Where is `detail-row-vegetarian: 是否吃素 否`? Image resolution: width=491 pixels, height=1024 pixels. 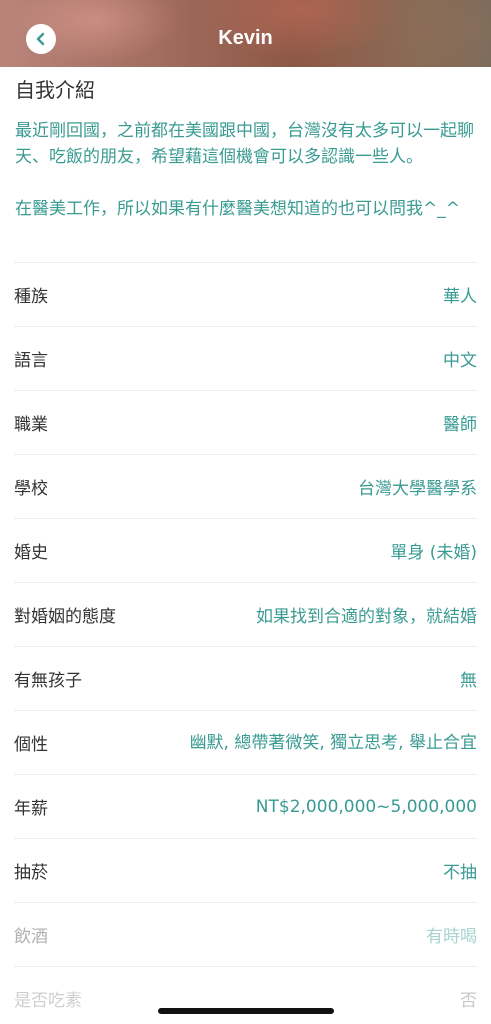
detail-row-vegetarian: 是否吃素 否 is located at coordinates (245, 995).